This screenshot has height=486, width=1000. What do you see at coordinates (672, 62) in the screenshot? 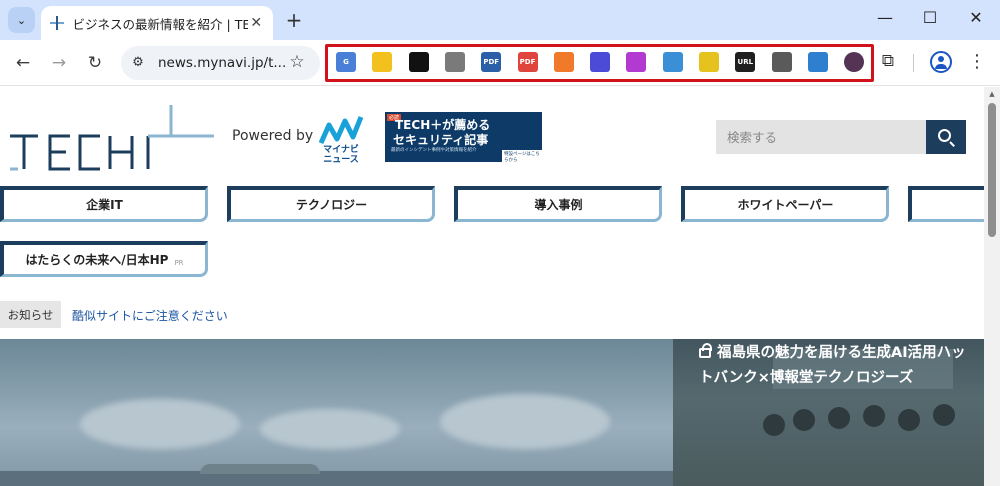
I see `phone-icon` at bounding box center [672, 62].